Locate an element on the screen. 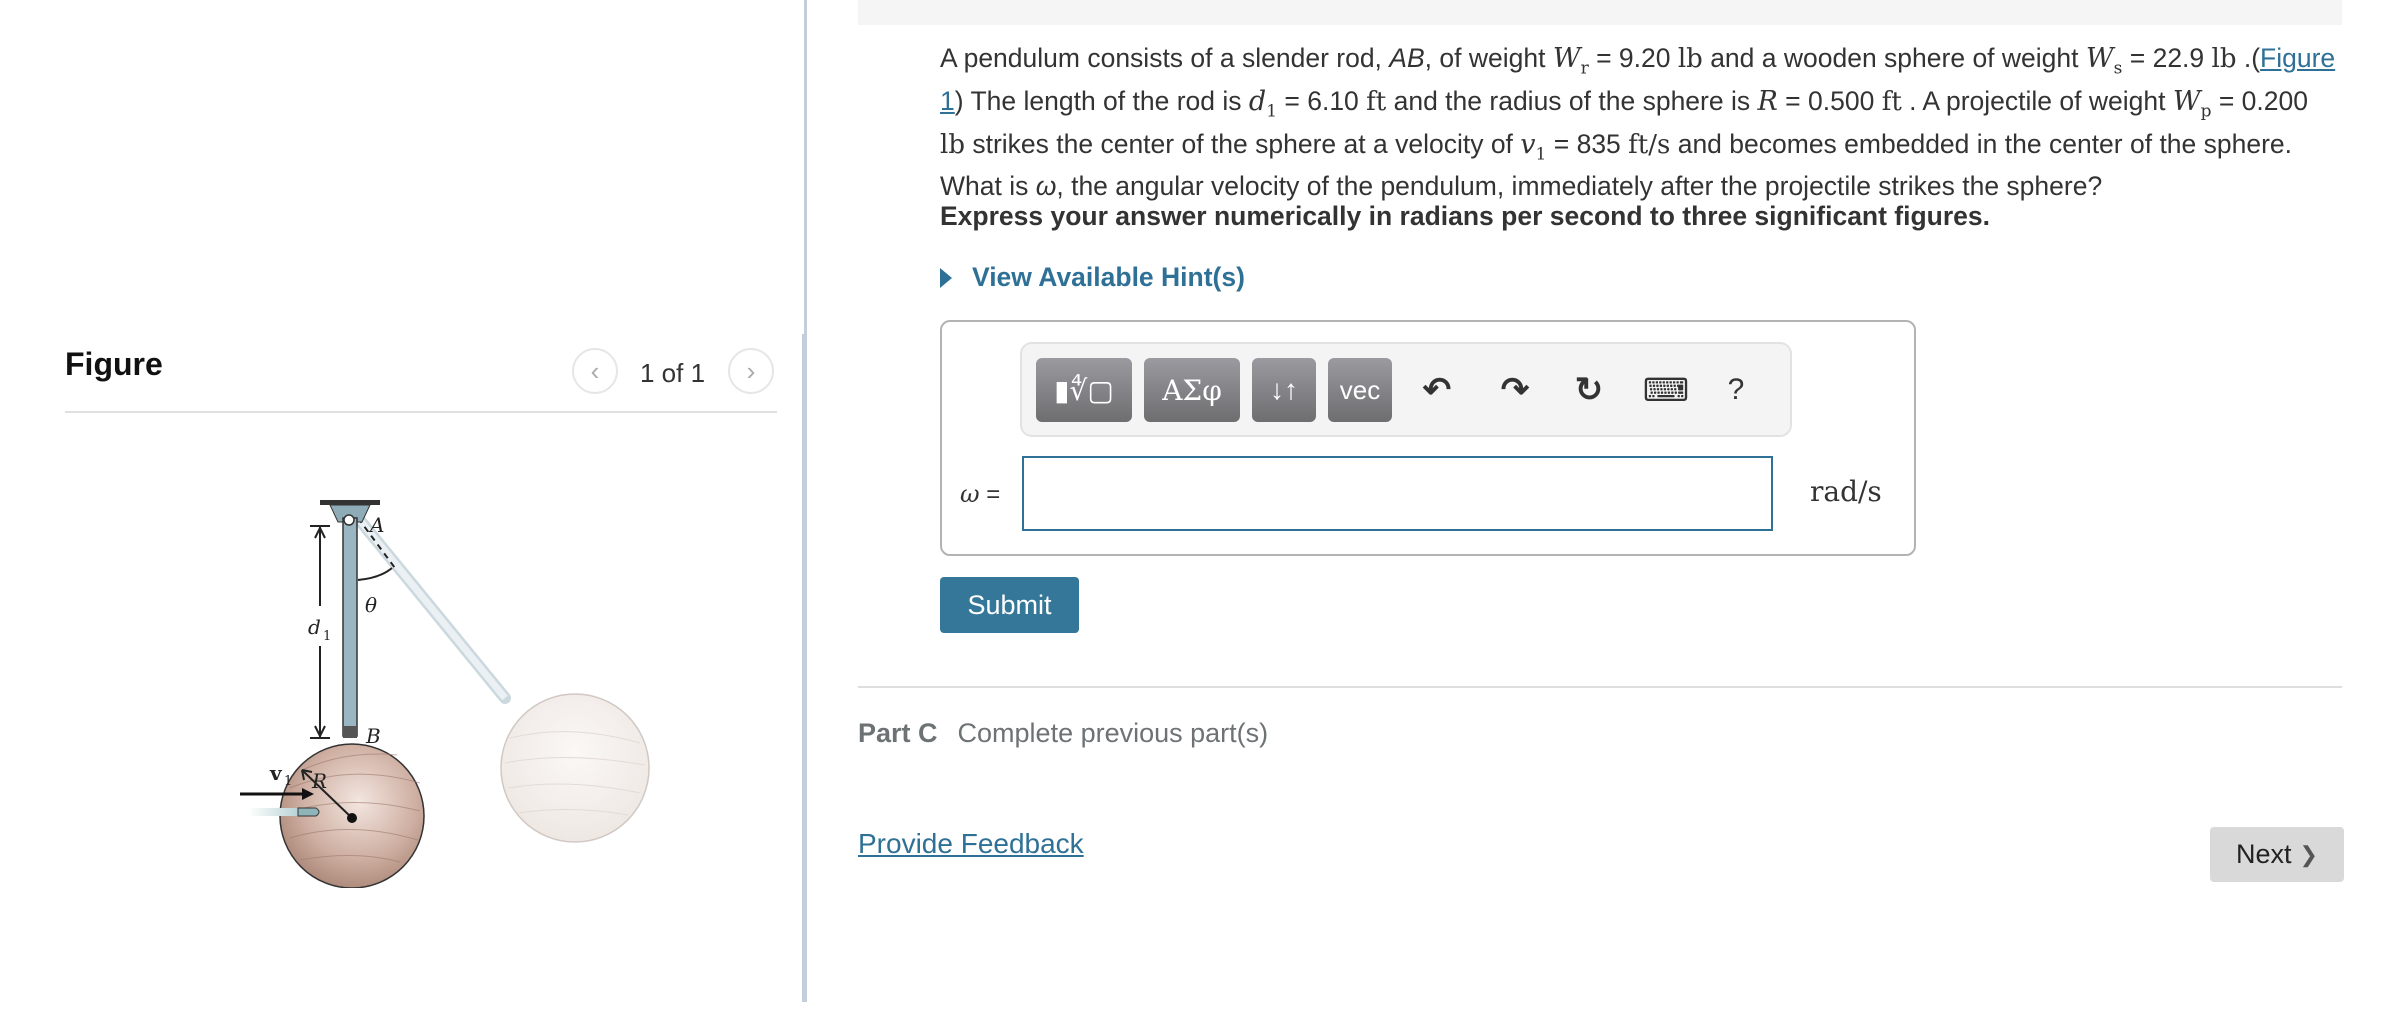 The image size is (2390, 1026). reset-icon: ↻ is located at coordinates (1589, 390).